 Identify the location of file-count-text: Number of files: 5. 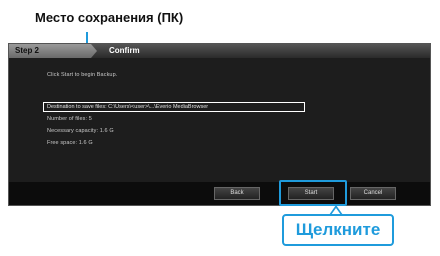
(69, 119).